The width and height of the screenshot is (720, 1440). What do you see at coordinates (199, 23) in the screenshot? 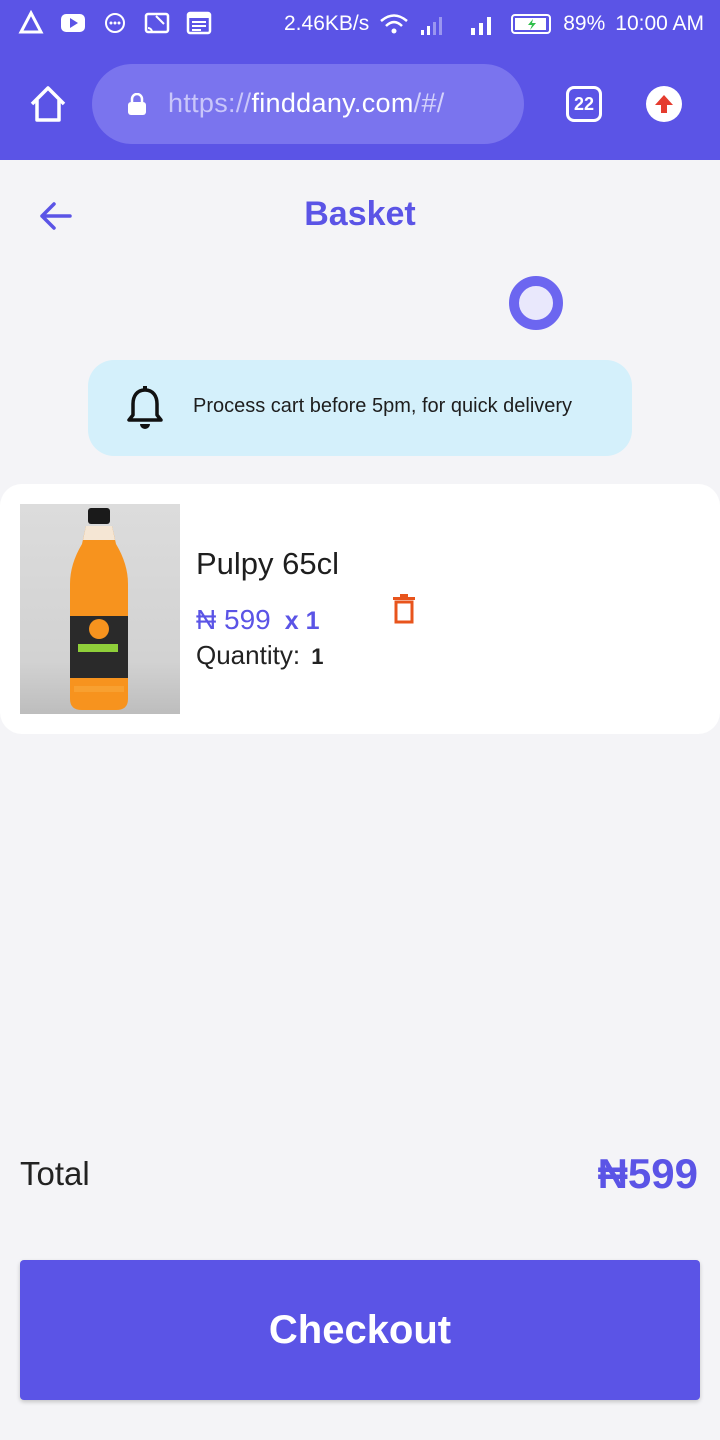
I see `news-icon` at bounding box center [199, 23].